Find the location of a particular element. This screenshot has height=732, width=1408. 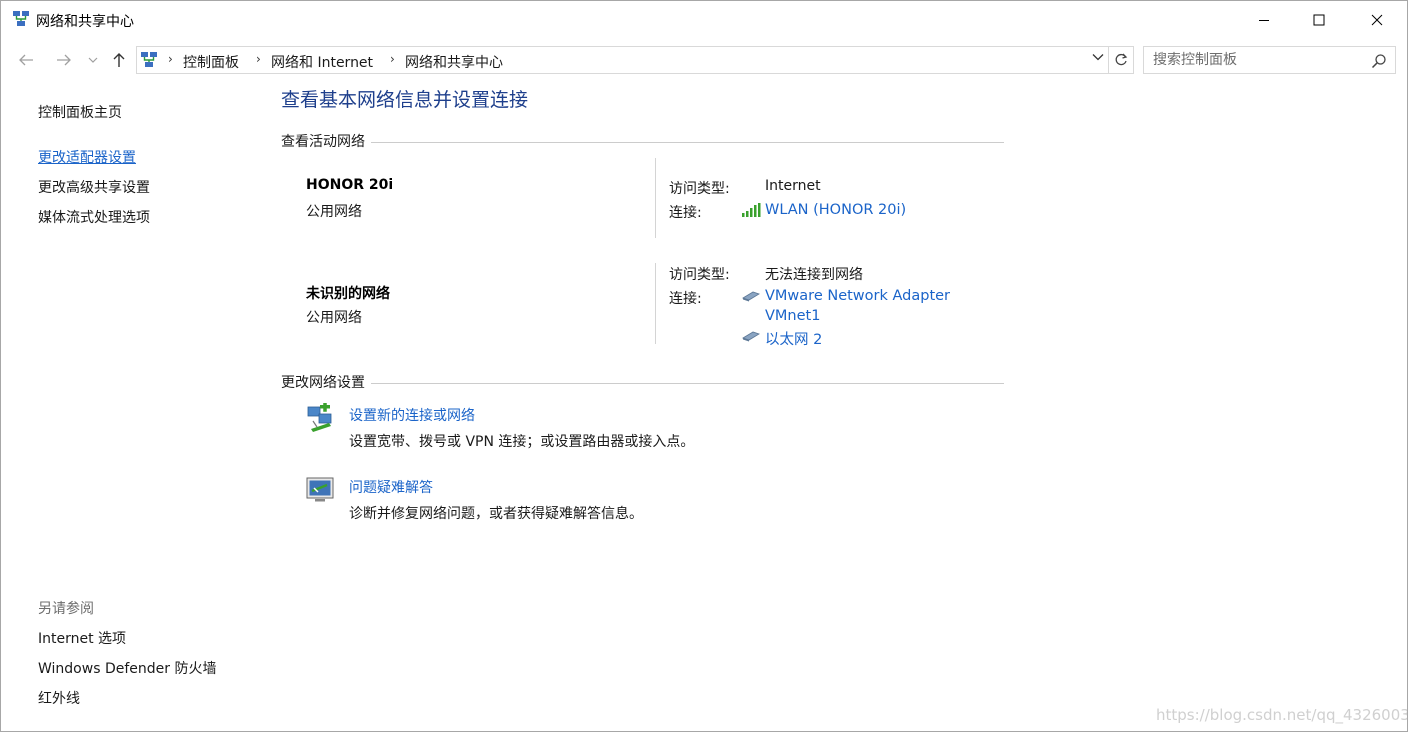

maximize-button is located at coordinates (1319, 20).